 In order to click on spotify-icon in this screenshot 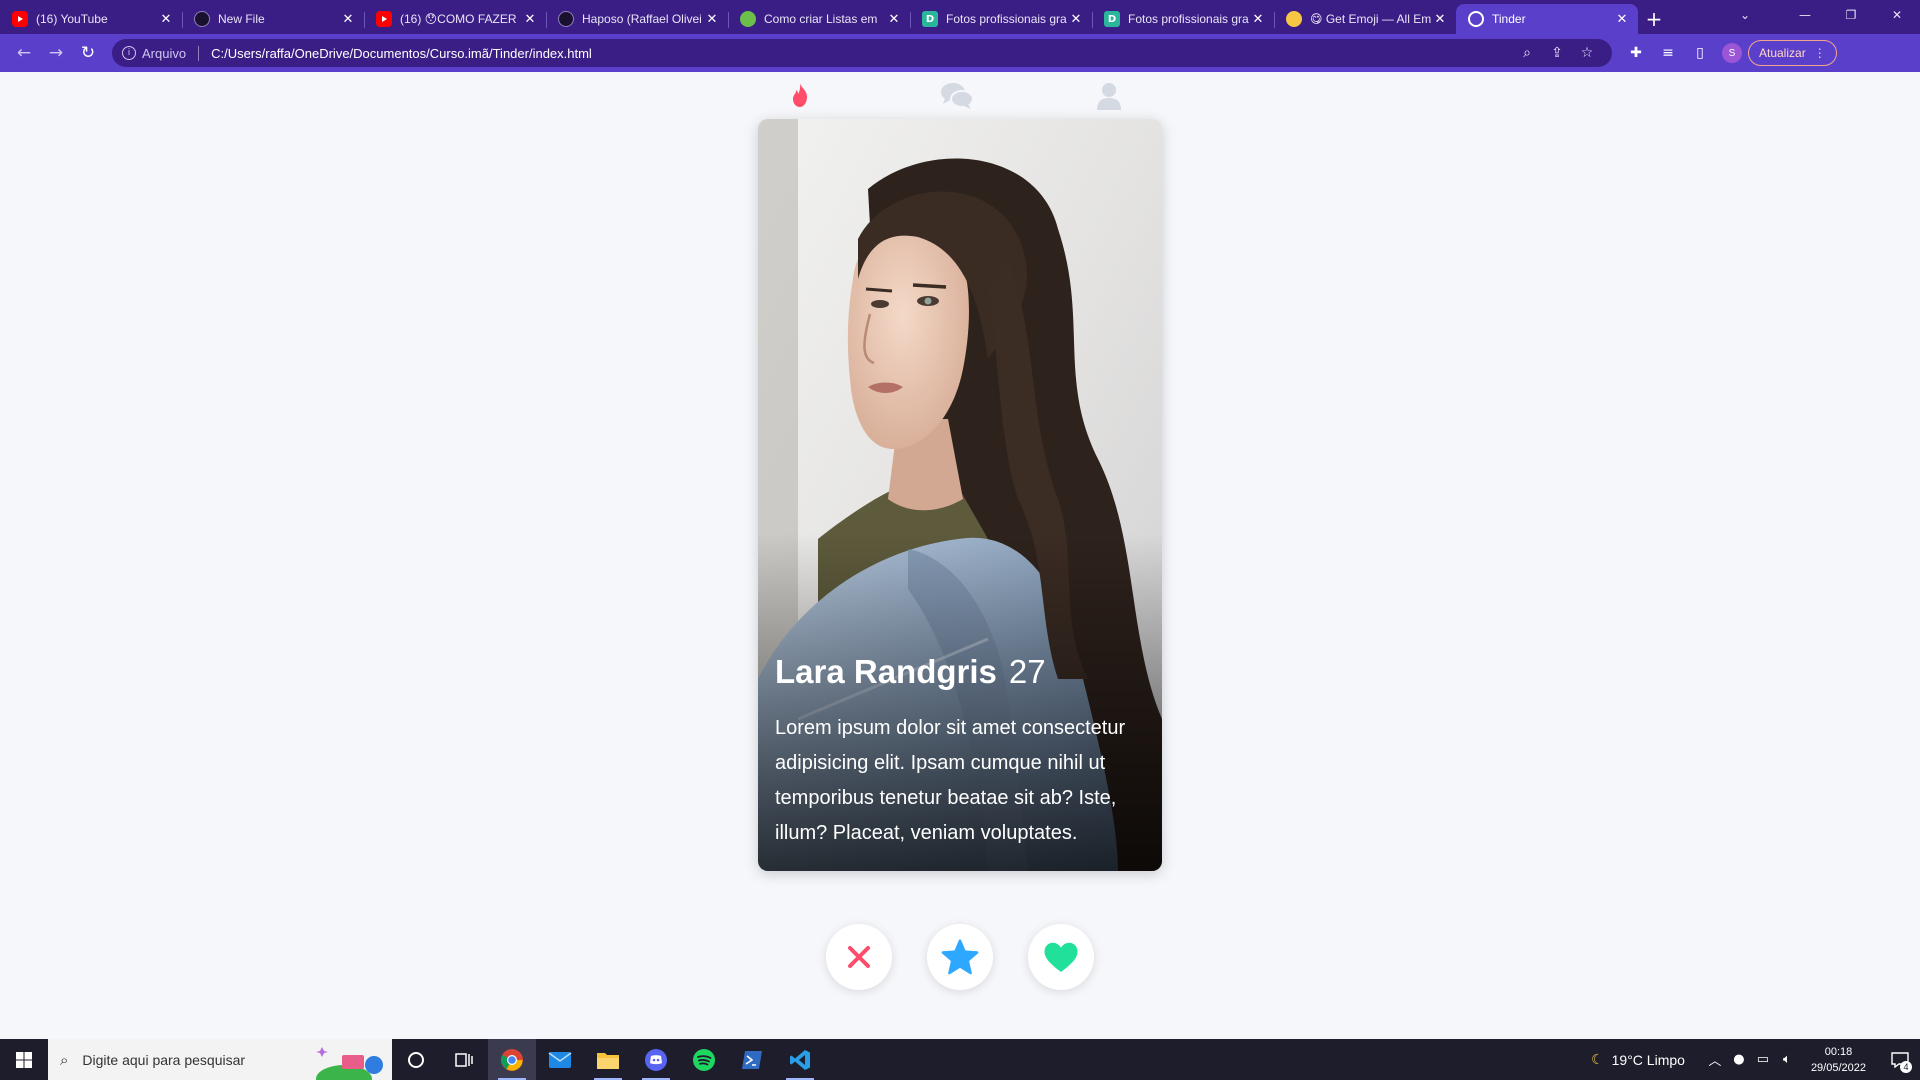, I will do `click(704, 1059)`.